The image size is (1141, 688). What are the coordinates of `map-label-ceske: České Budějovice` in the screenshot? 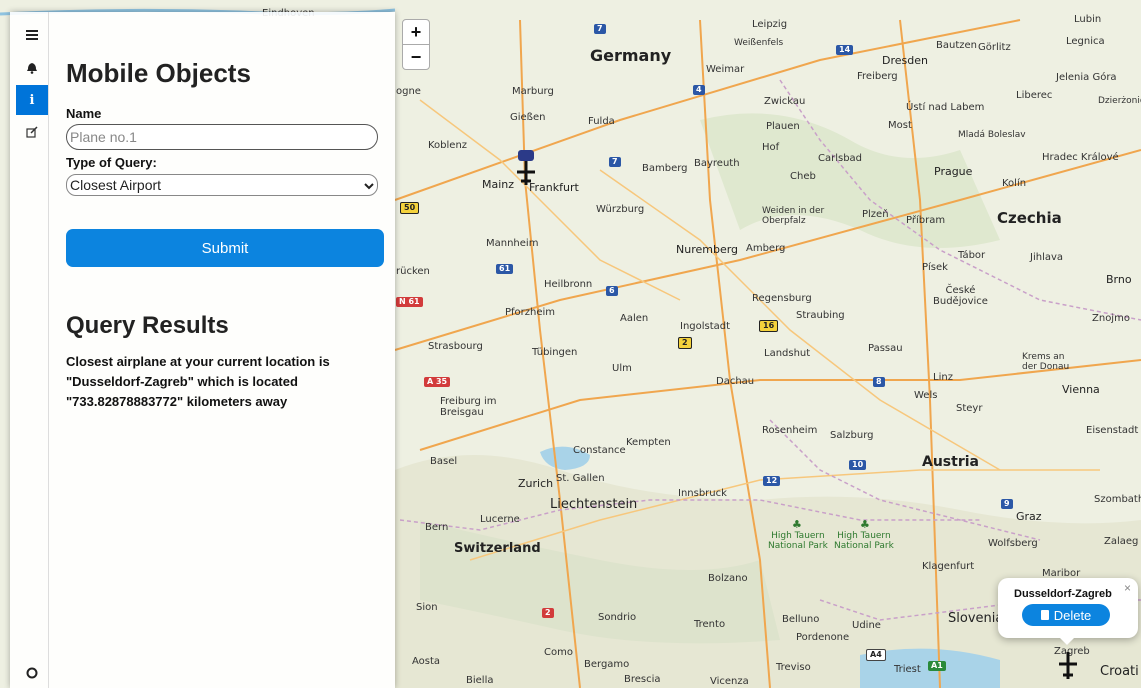 It's located at (960, 296).